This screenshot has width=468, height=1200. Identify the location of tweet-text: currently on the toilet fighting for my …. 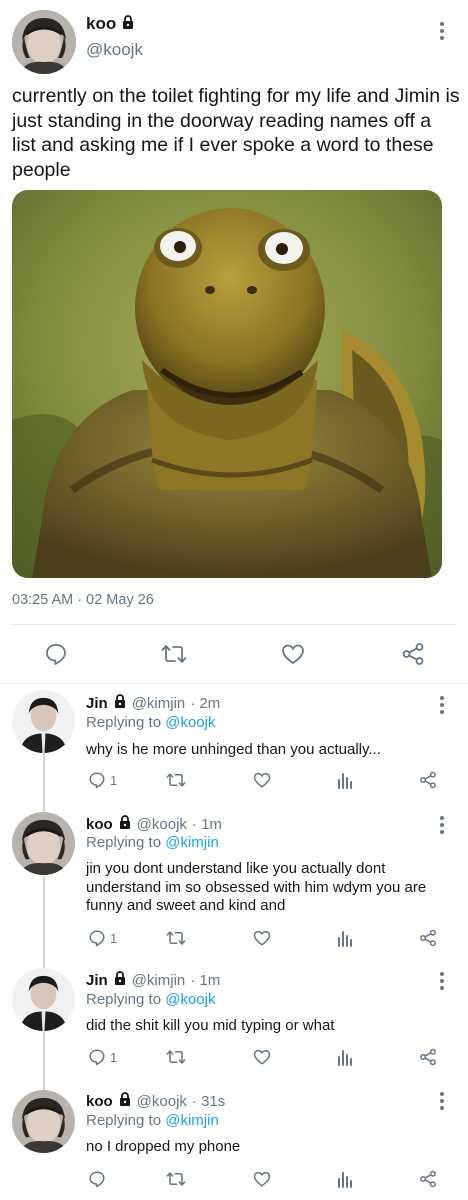
(236, 133).